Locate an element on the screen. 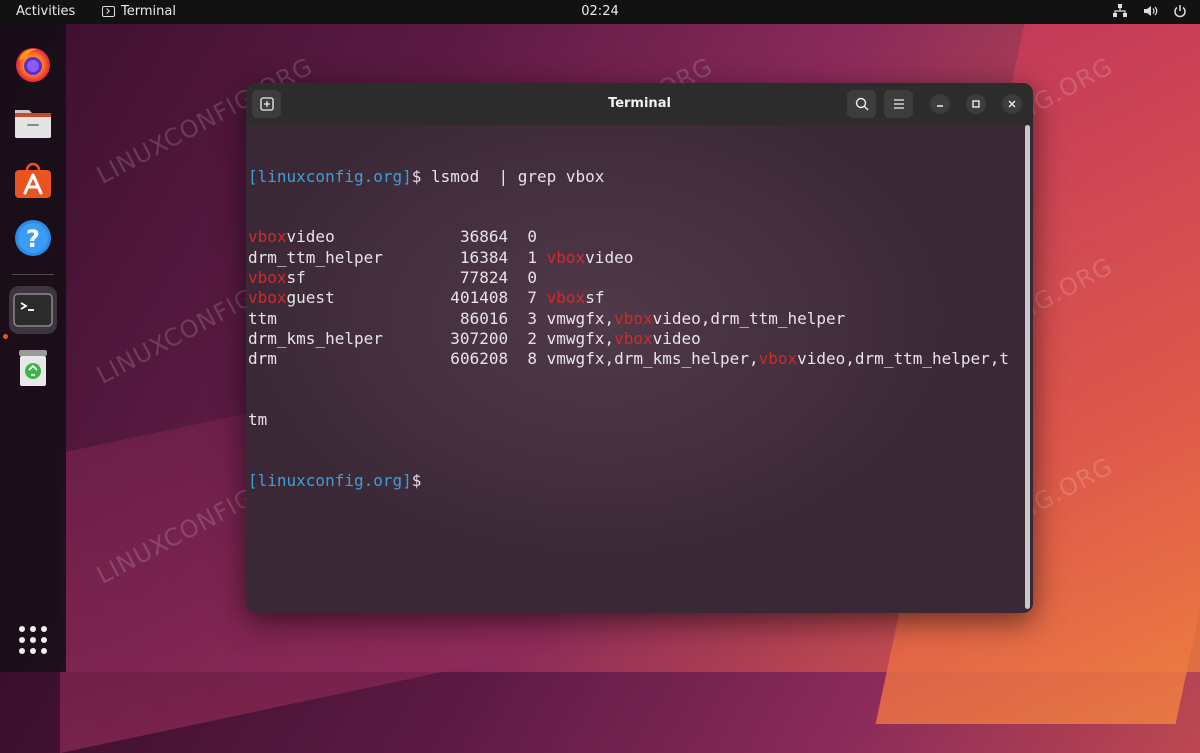  close-icon is located at coordinates (1012, 104).